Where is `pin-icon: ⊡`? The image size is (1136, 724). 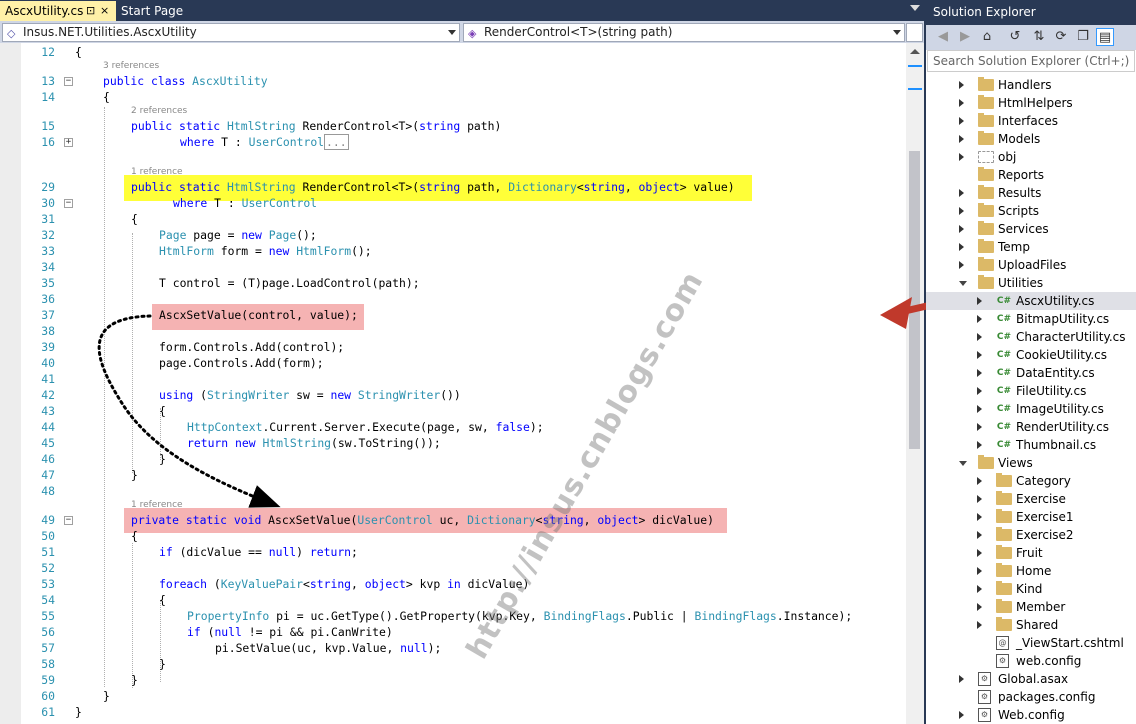
pin-icon: ⊡ is located at coordinates (90, 11).